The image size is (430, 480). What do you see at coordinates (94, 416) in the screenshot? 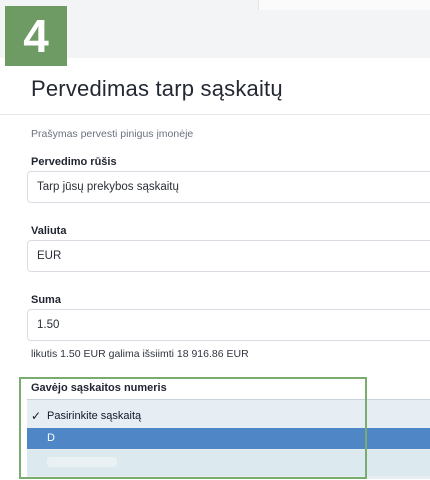
I see `option-label: Pasirinkite sąskaitą` at bounding box center [94, 416].